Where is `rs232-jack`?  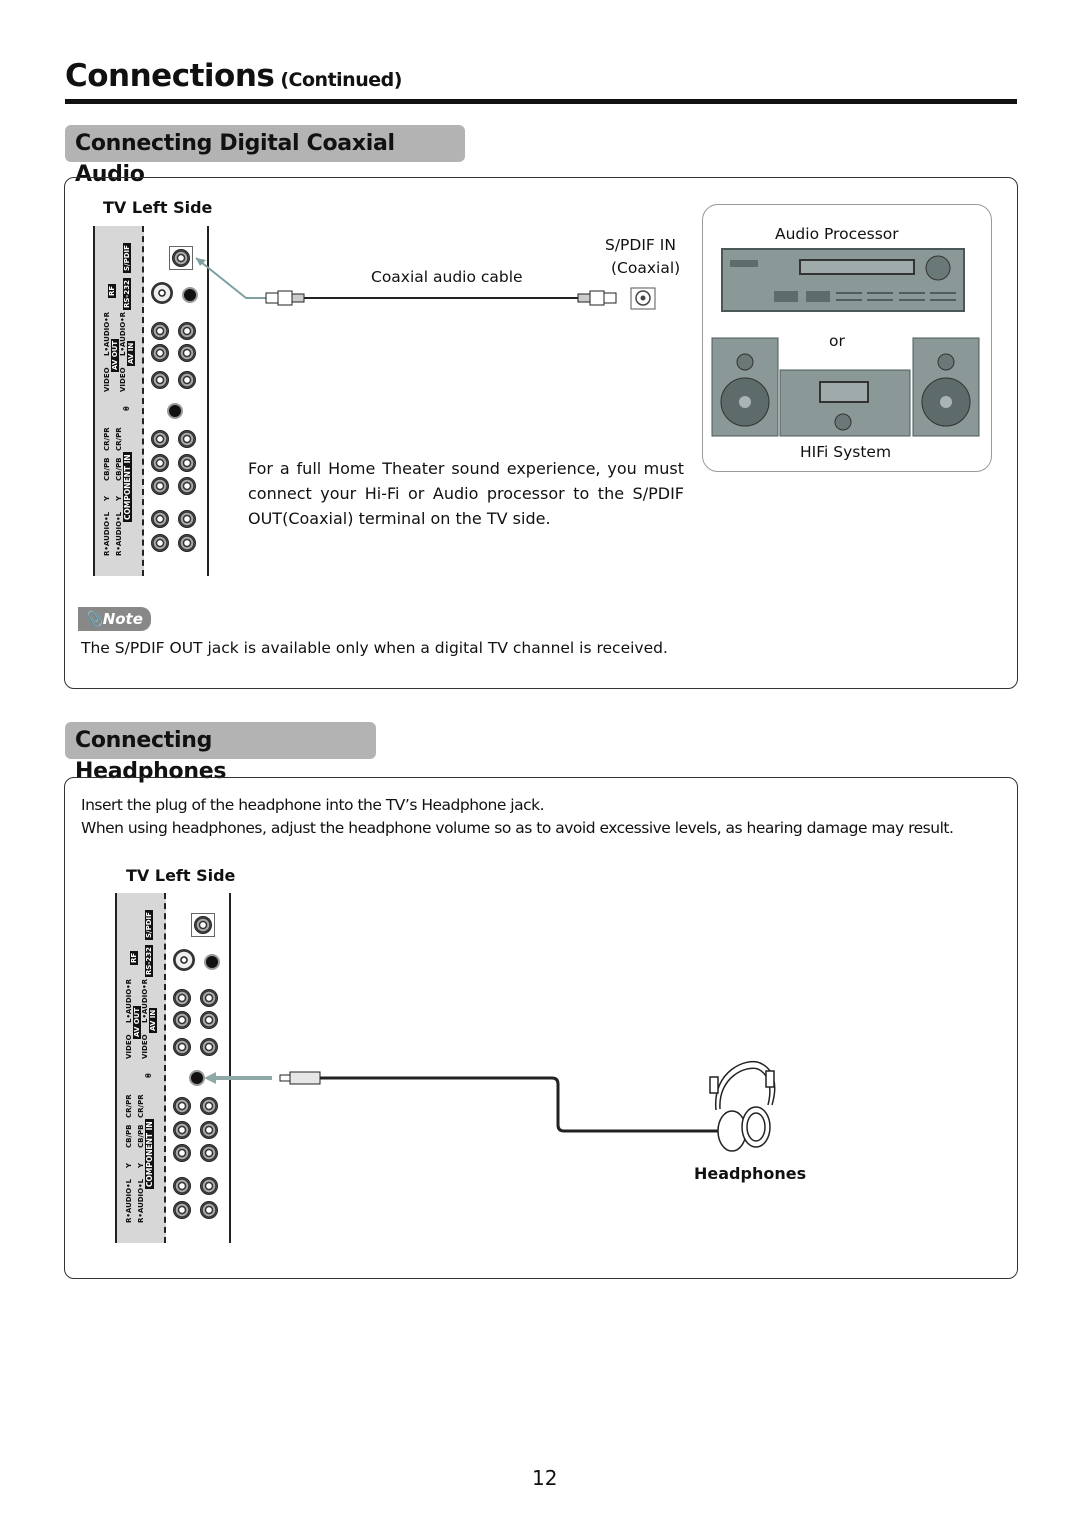
rs232-jack is located at coordinates (212, 962).